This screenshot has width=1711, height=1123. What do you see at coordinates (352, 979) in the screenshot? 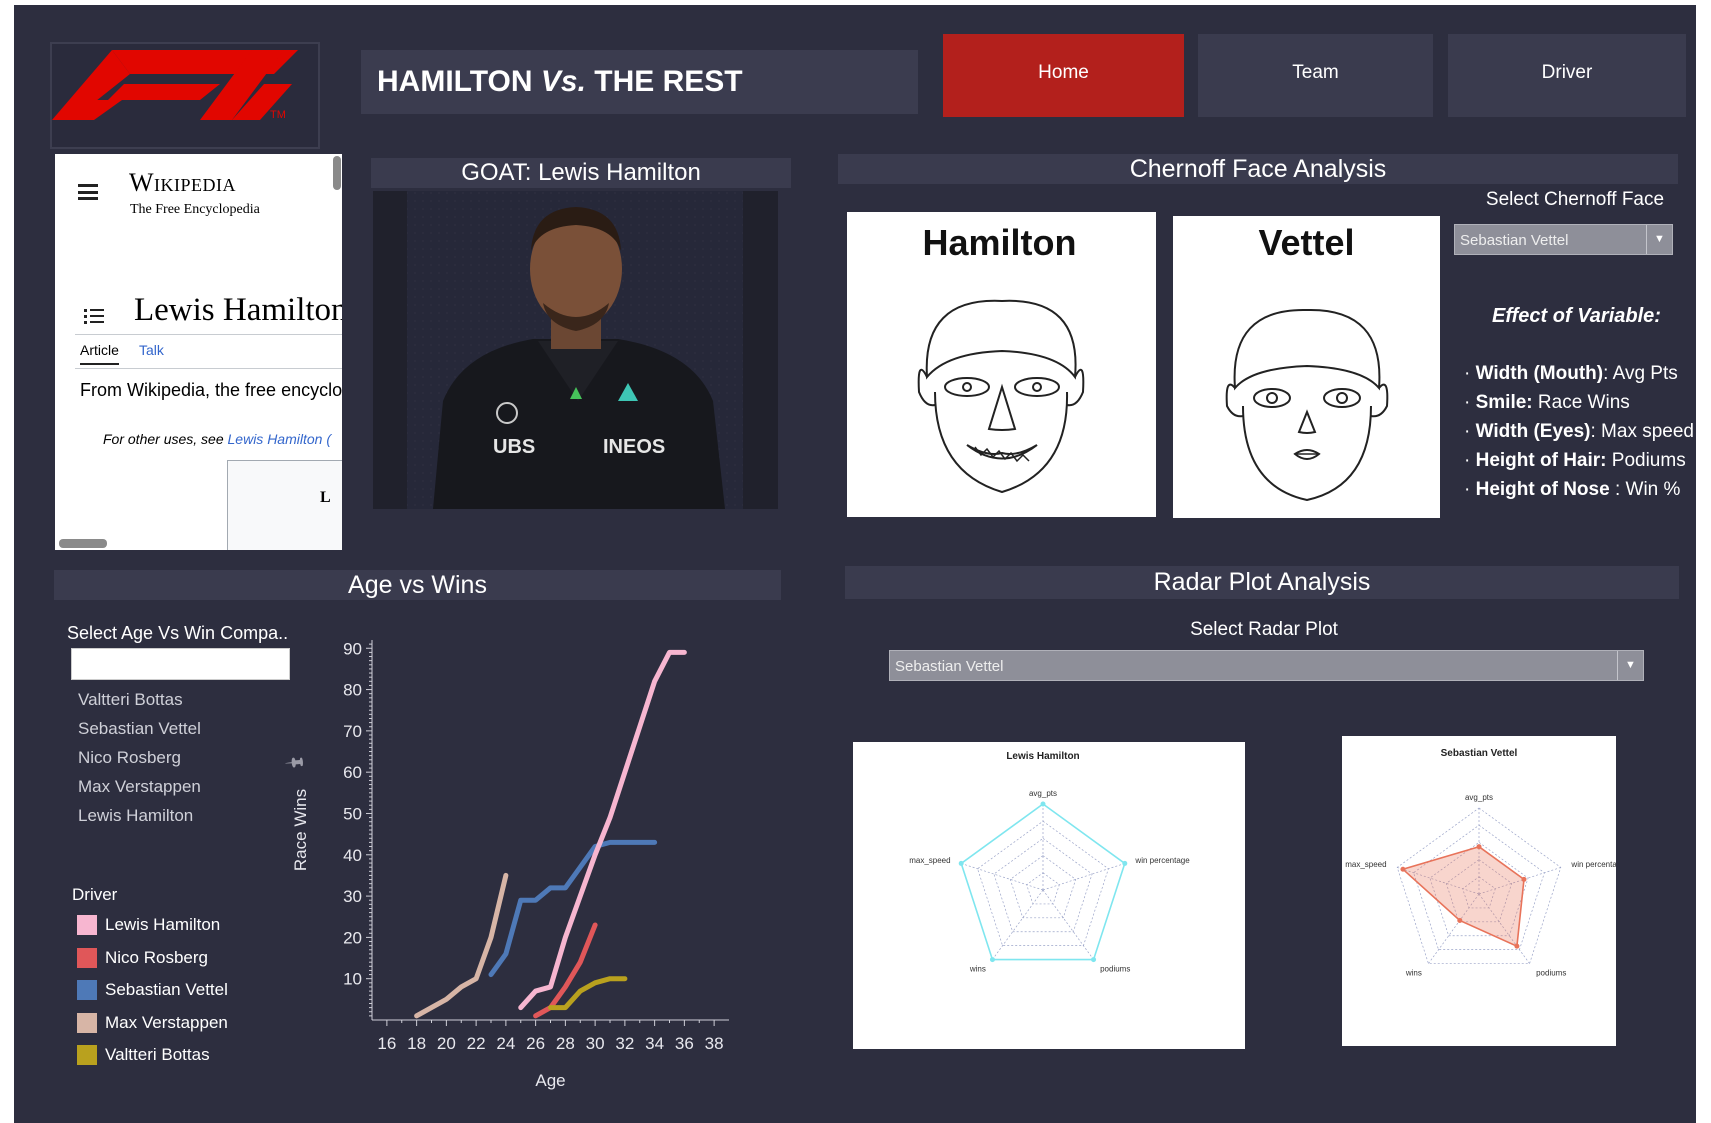
I see `y-tick-label: 10` at bounding box center [352, 979].